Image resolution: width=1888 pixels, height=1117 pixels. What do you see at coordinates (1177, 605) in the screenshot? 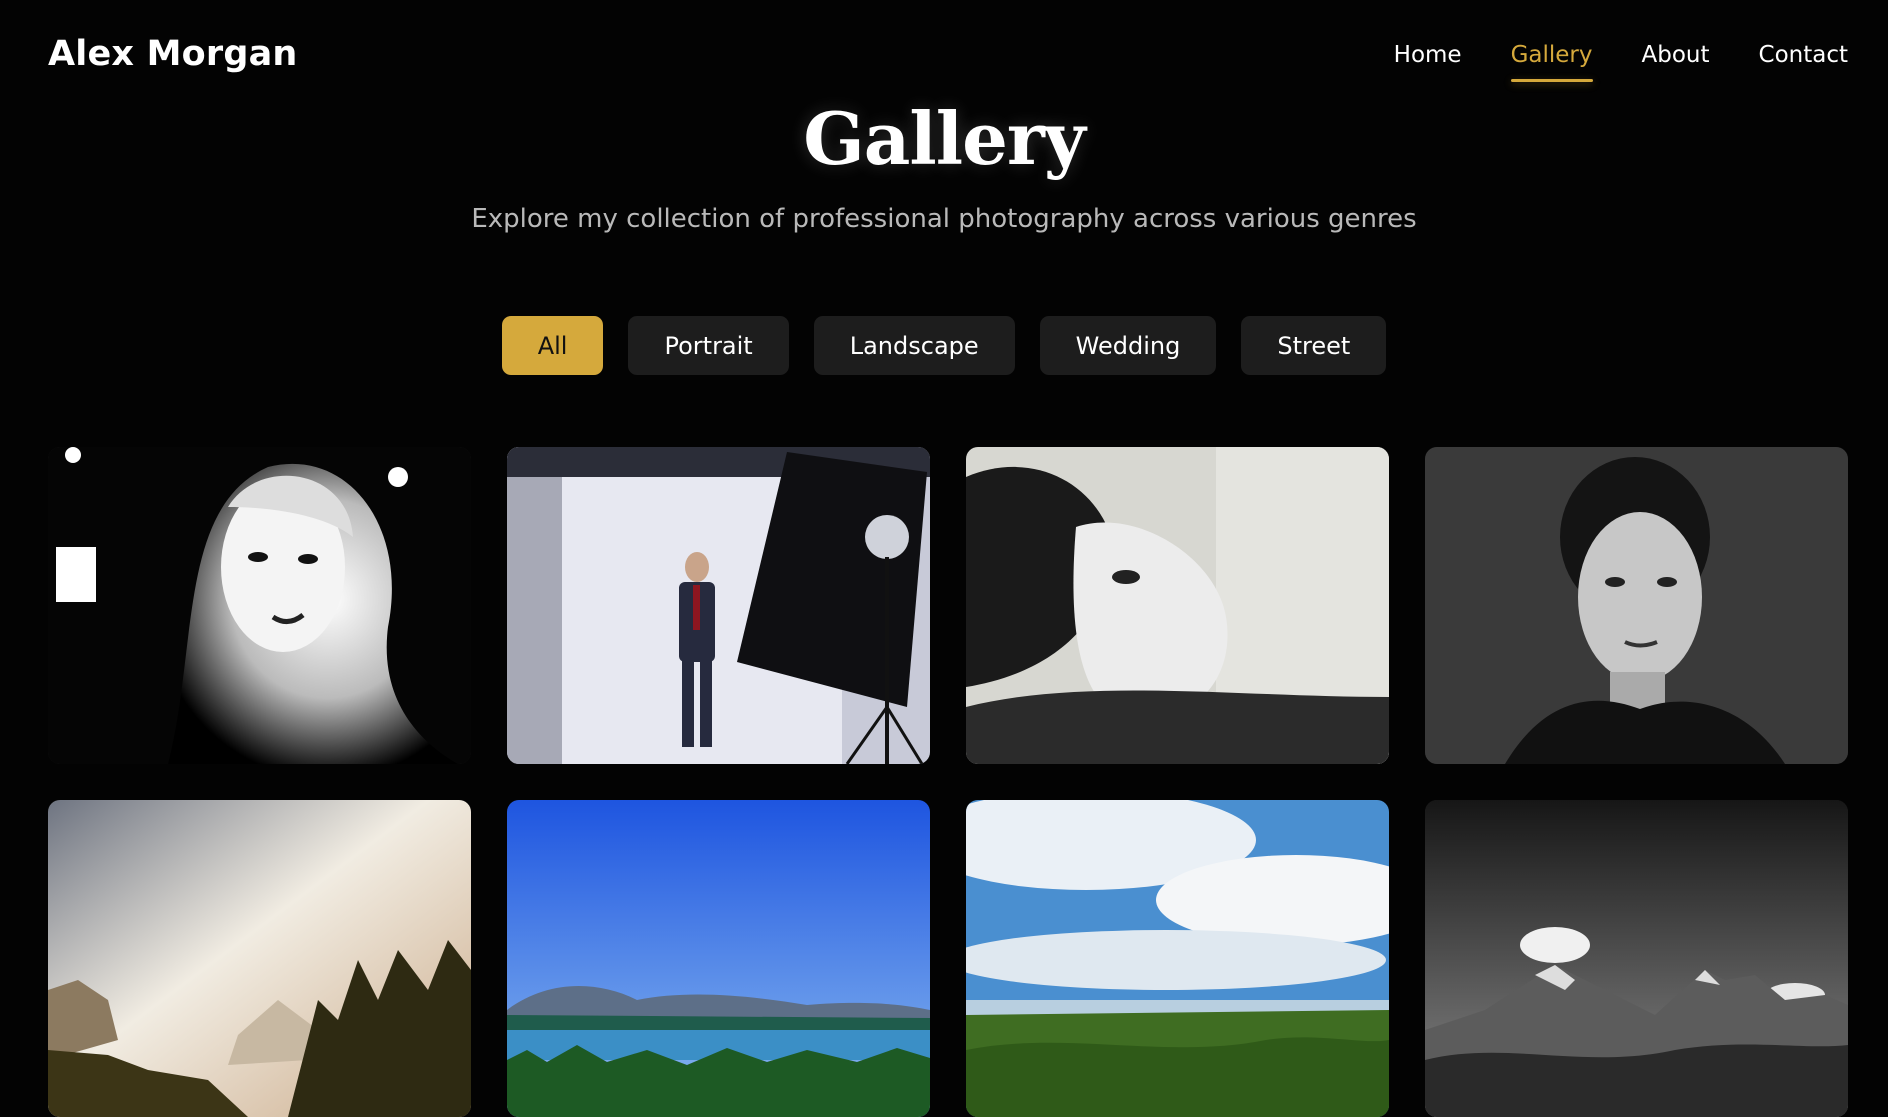
I see `gallery-image-portrait-young-man` at bounding box center [1177, 605].